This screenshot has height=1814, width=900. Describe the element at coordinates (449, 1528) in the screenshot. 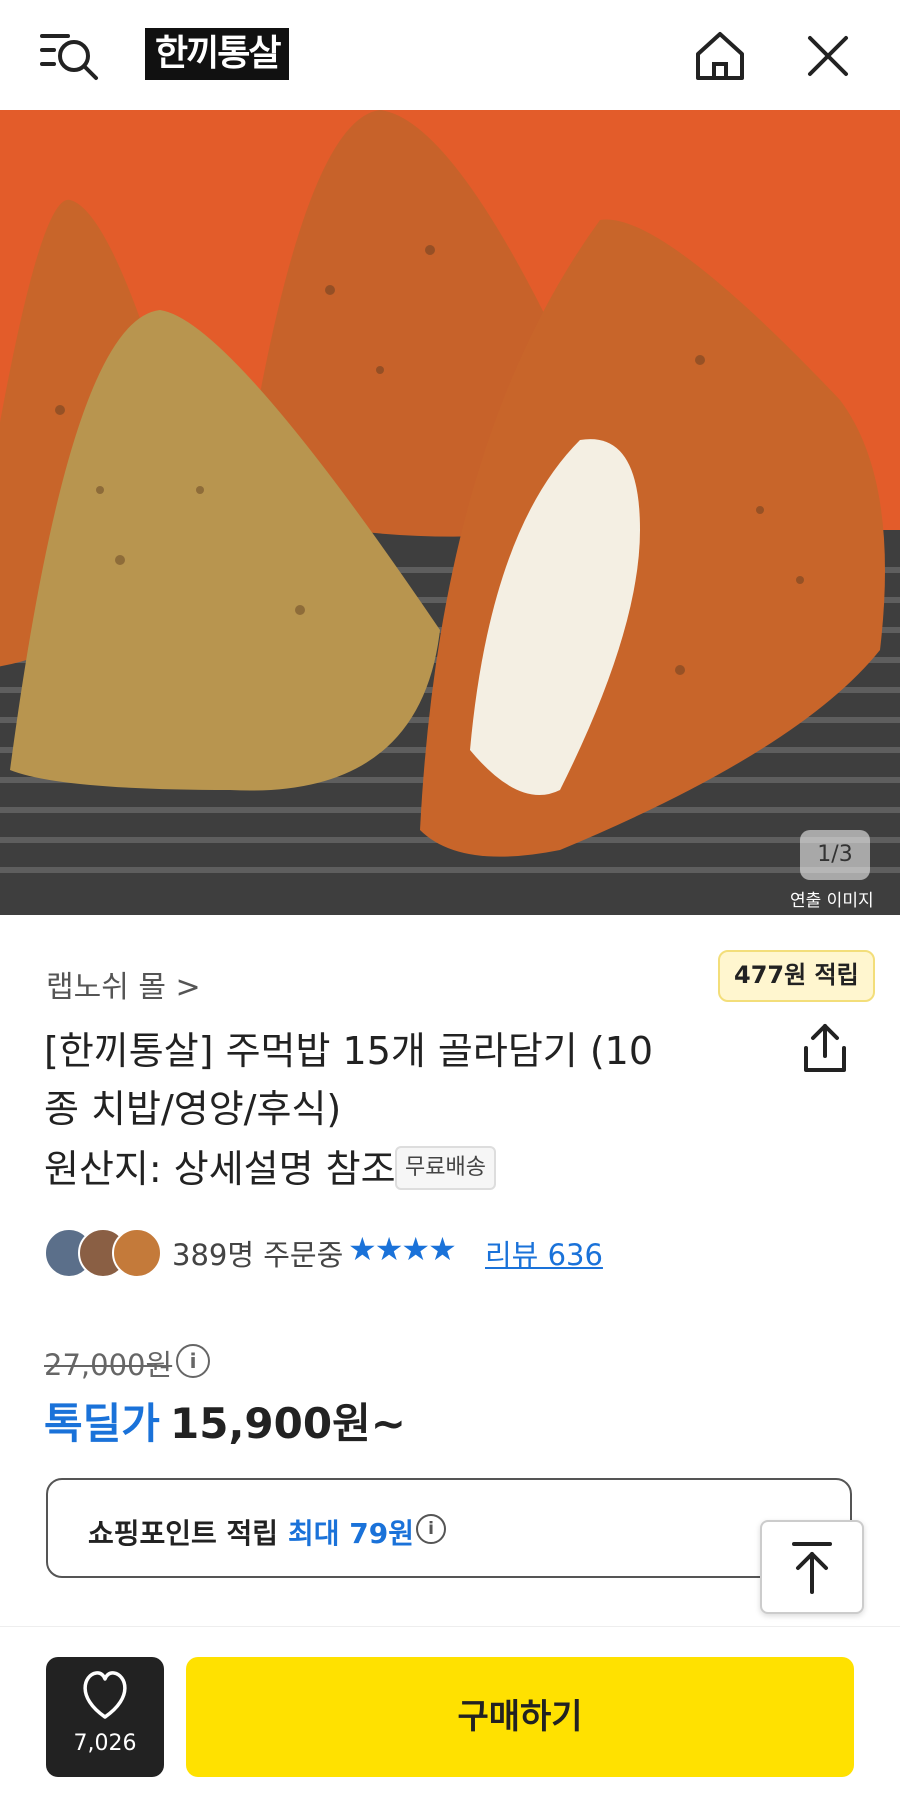

I see `shopping-point-box: 쇼핑포인트 적립 최대 79원 i` at that location.